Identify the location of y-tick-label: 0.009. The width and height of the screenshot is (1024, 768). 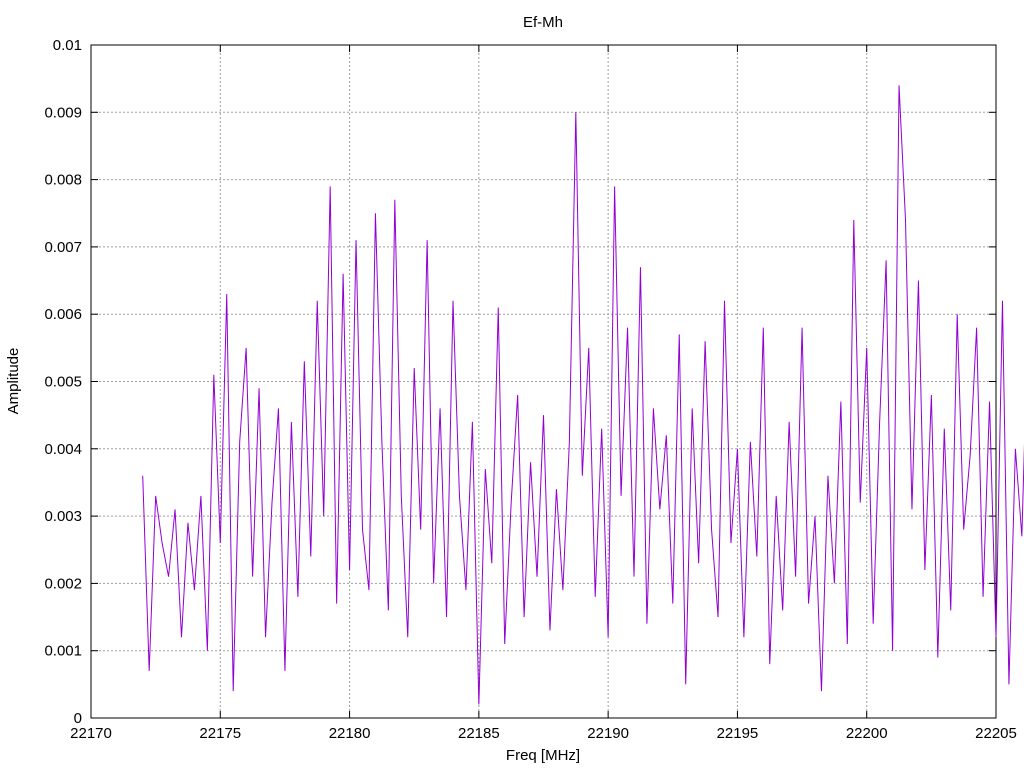
(63, 112).